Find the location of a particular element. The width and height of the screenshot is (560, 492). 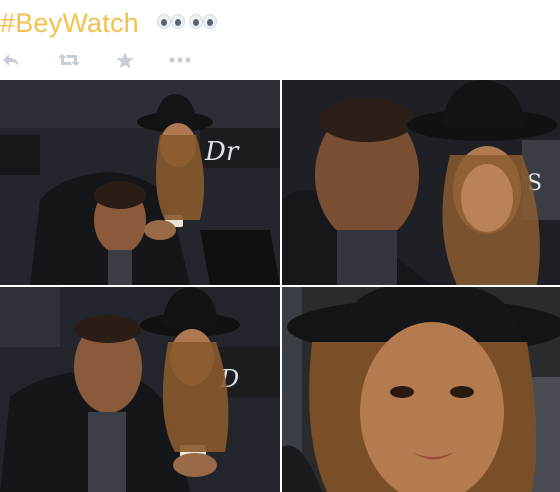

tweet-actions is located at coordinates (280, 60).